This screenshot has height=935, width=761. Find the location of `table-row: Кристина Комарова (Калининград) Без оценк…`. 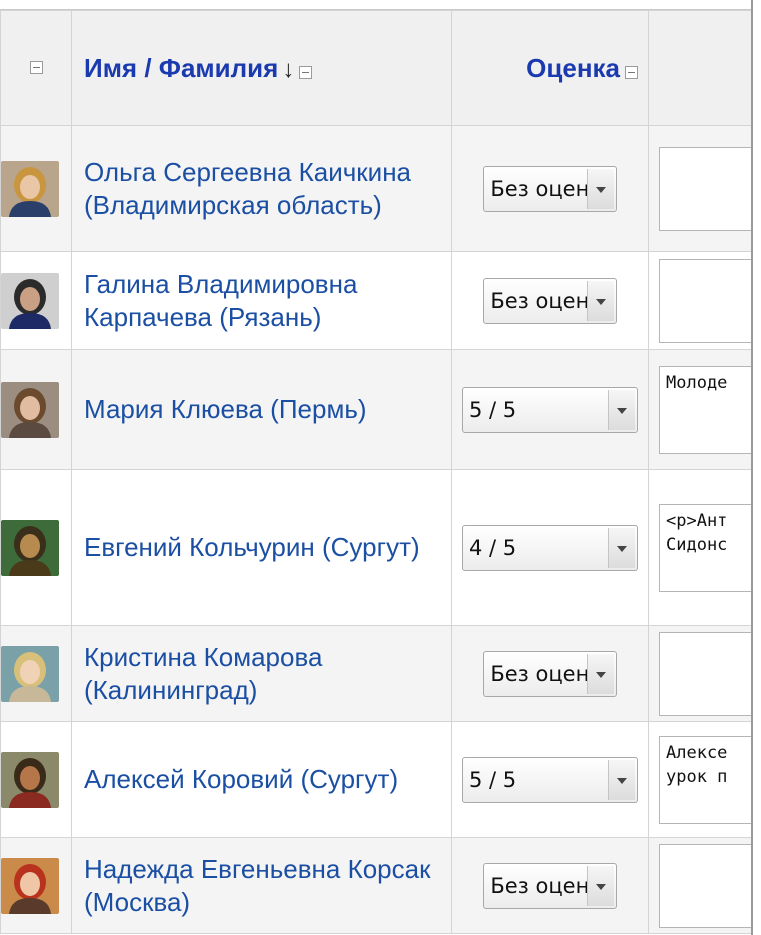

table-row: Кристина Комарова (Калининград) Без оценк… is located at coordinates (376, 673).